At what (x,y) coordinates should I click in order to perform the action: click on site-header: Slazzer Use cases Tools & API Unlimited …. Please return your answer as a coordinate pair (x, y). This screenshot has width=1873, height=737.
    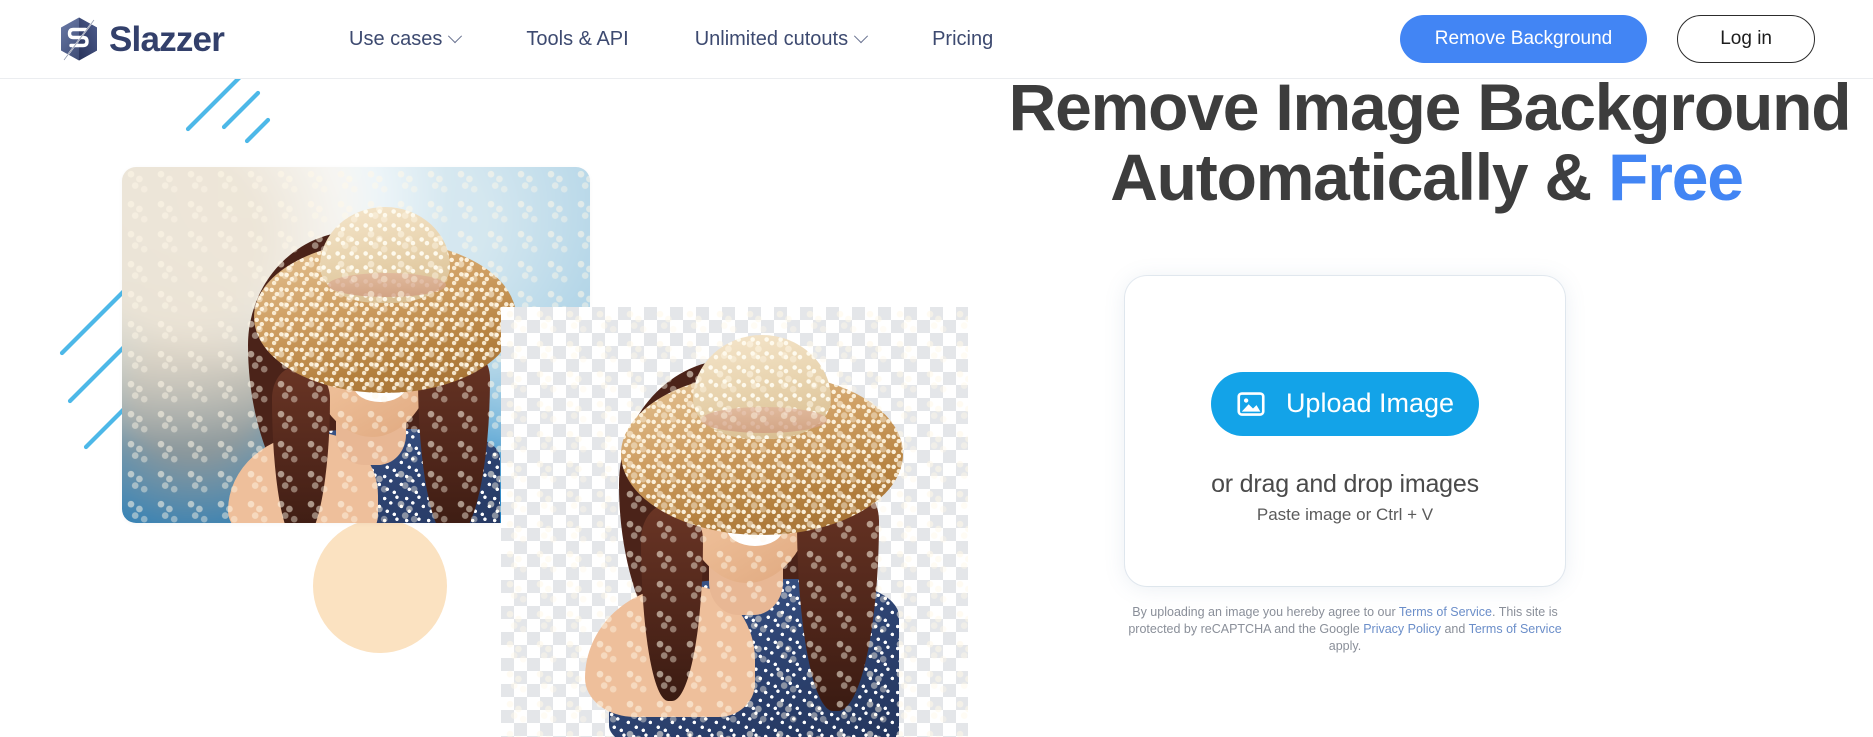
    Looking at the image, I should click on (936, 39).